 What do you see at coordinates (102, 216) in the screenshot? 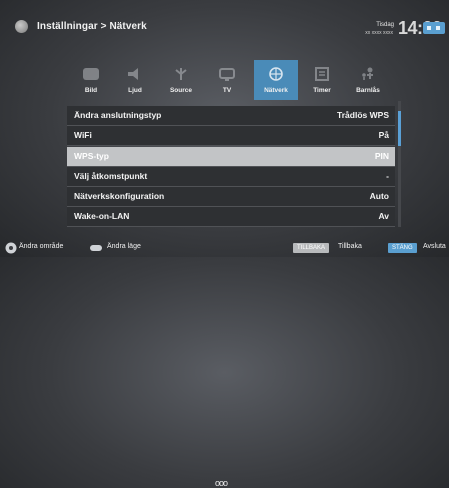
I see `item-label: Wake-on-LAN` at bounding box center [102, 216].